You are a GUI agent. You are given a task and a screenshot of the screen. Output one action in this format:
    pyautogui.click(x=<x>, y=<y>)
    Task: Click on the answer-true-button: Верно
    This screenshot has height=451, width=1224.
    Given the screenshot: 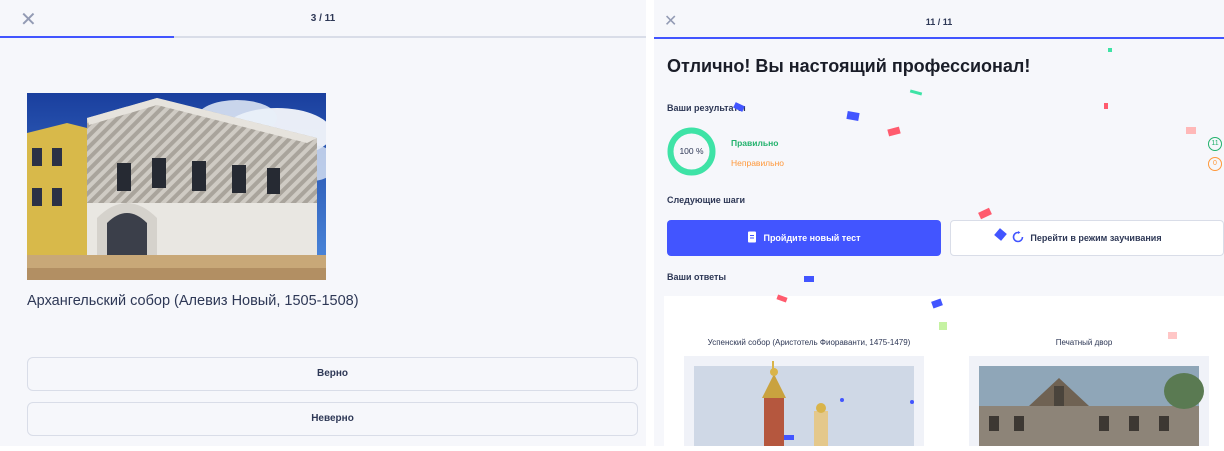 What is the action you would take?
    pyautogui.click(x=332, y=374)
    